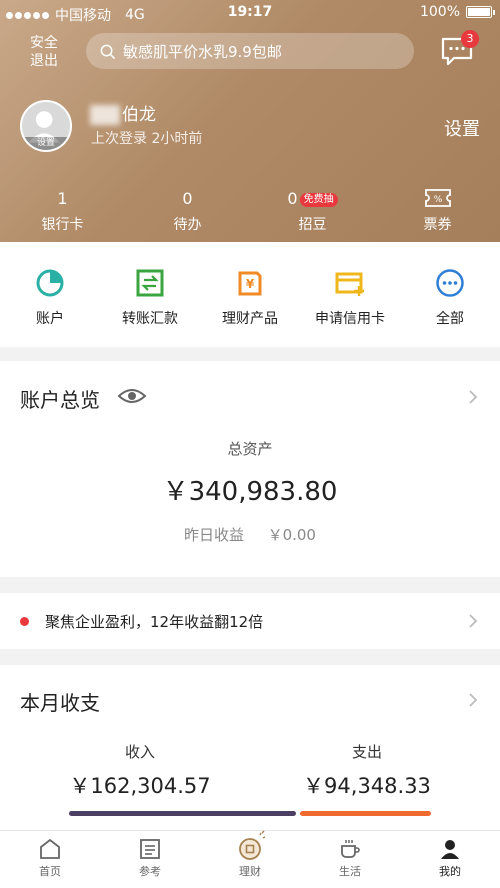  Describe the element at coordinates (107, 51) in the screenshot. I see `search-icon` at that location.